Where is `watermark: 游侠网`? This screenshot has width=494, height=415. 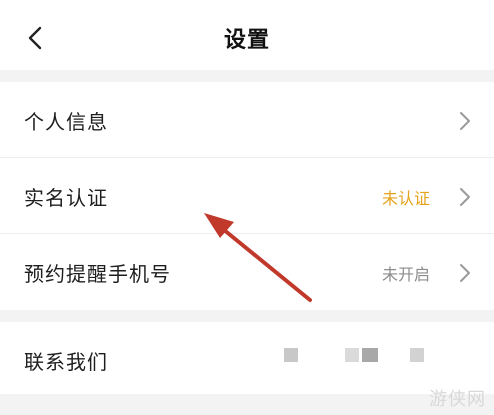
watermark: 游侠网 is located at coordinates (457, 399).